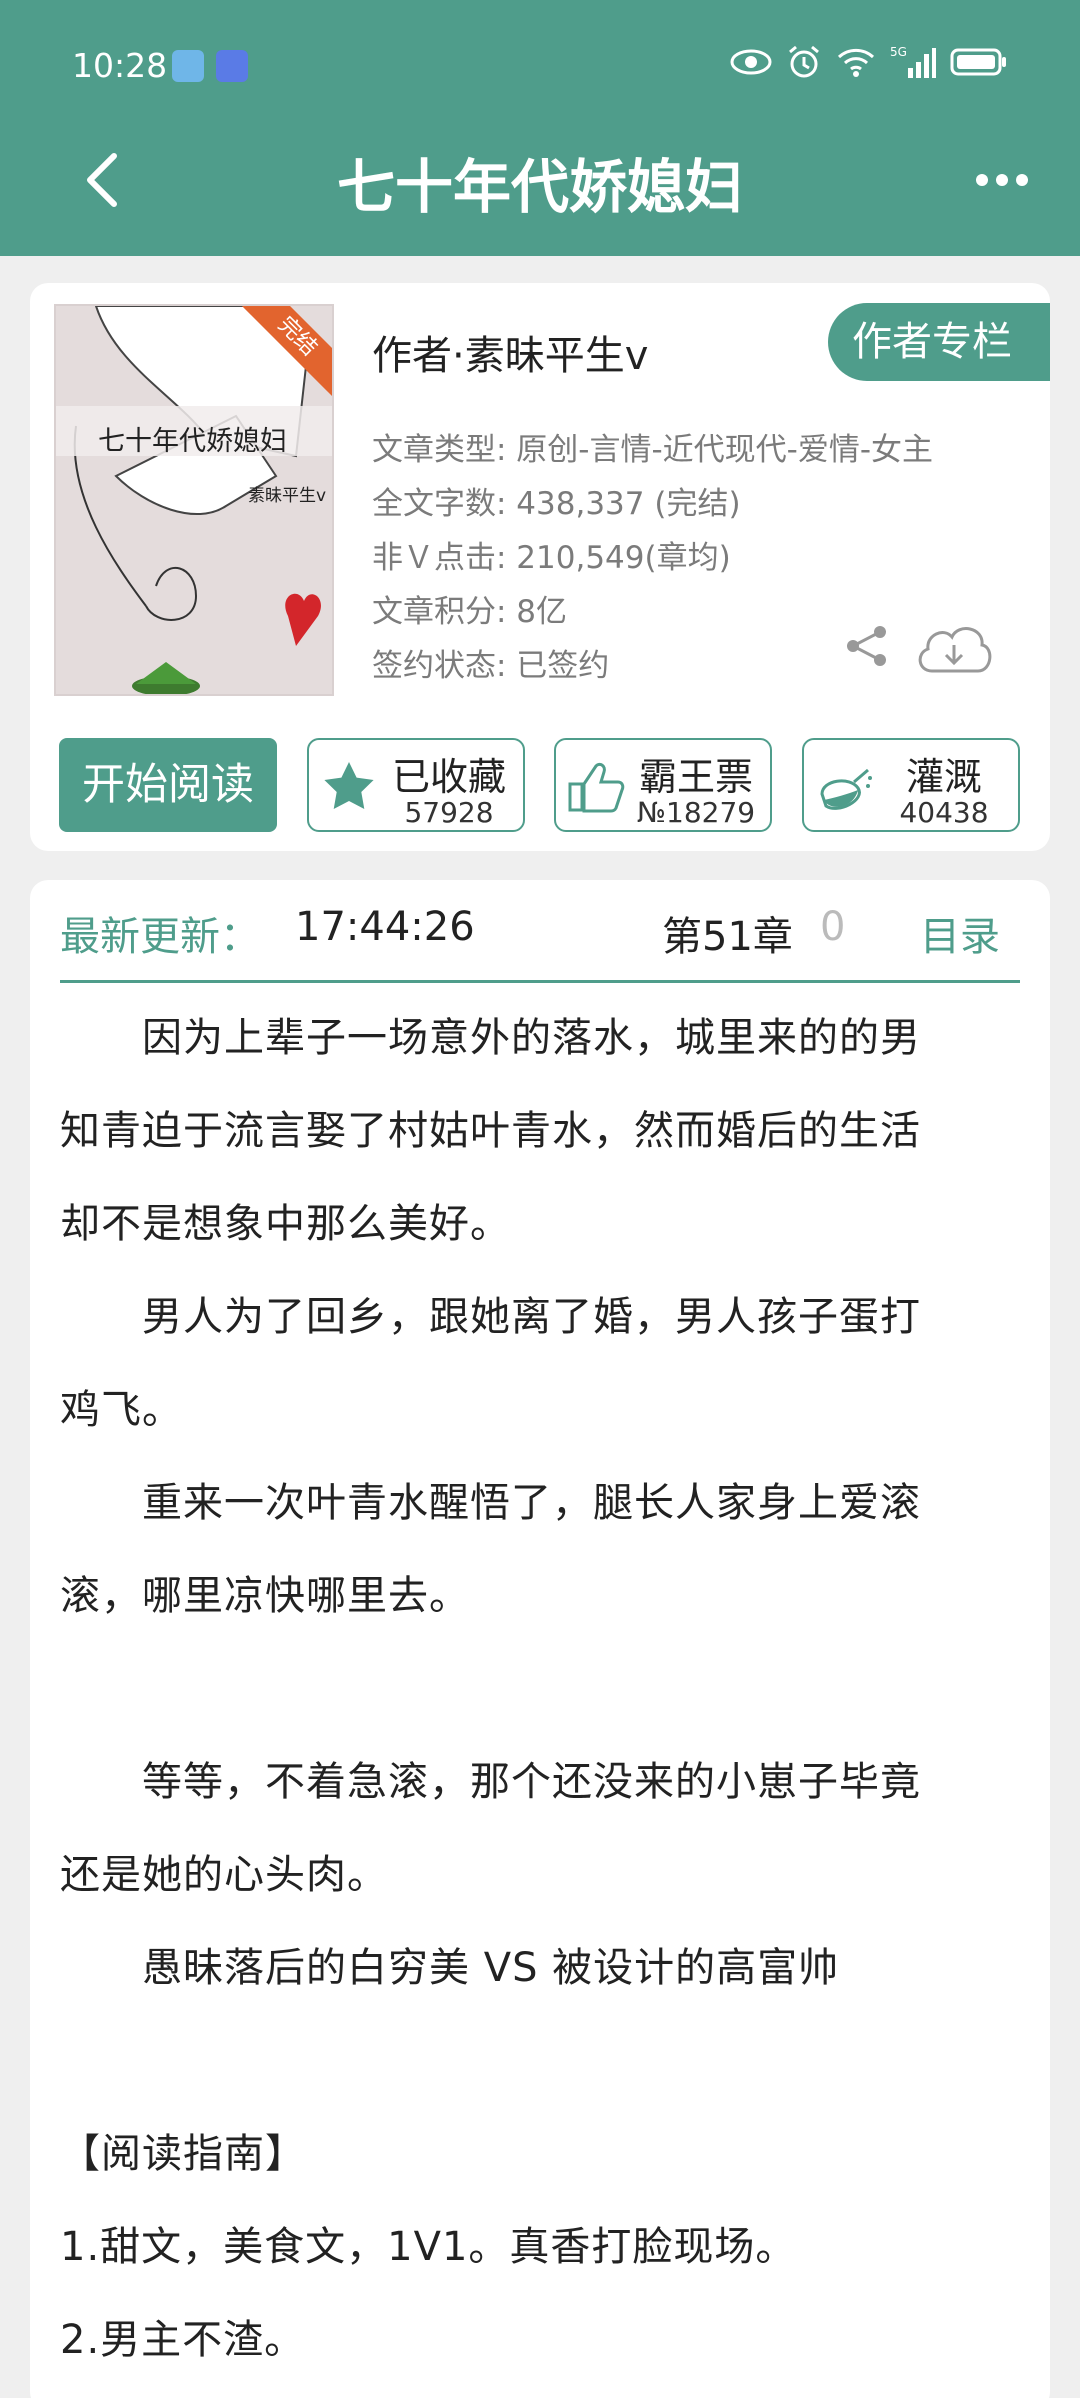 The width and height of the screenshot is (1080, 2398). What do you see at coordinates (448, 777) in the screenshot?
I see `collect-label: 已收藏` at bounding box center [448, 777].